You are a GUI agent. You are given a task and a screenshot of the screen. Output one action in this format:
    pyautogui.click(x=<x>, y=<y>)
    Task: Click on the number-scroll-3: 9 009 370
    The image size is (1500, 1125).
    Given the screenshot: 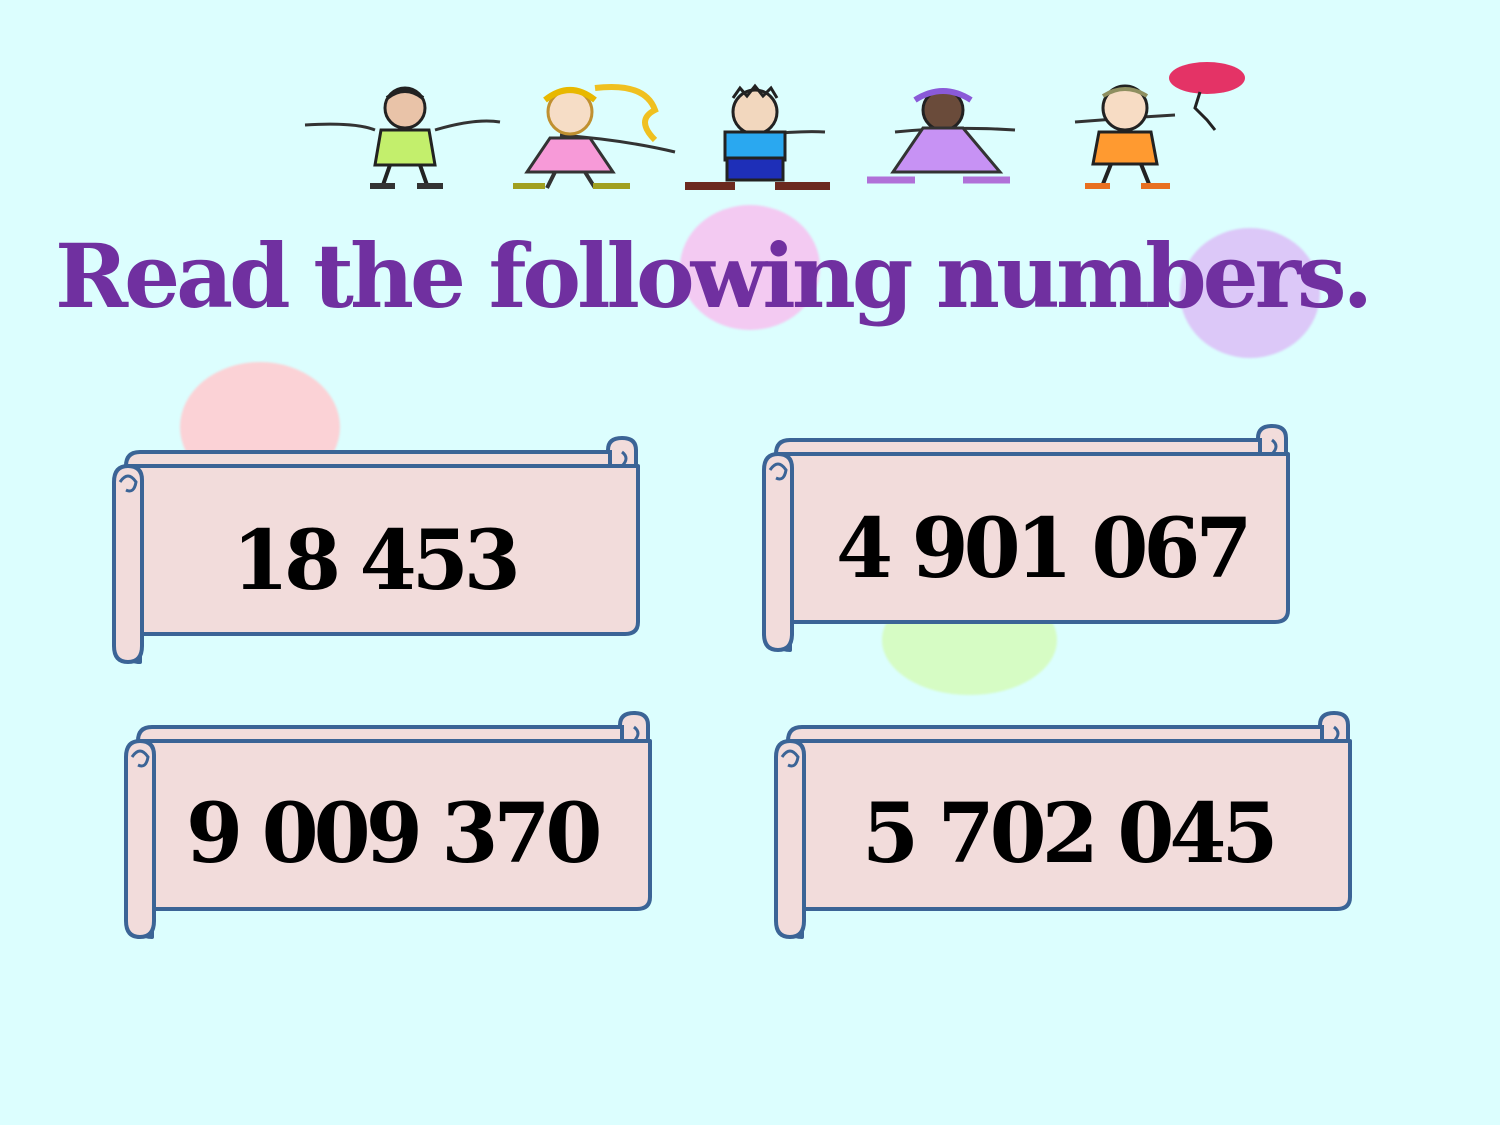 What is the action you would take?
    pyautogui.click(x=387, y=826)
    